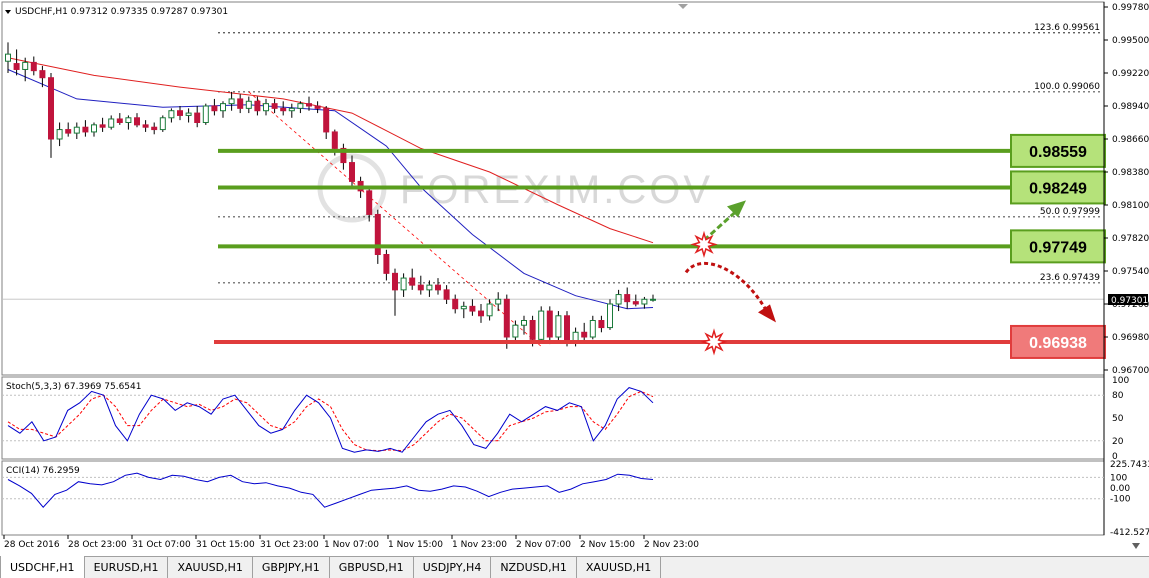  What do you see at coordinates (1130, 74) in the screenshot?
I see `axis-tick-label: 0.99220` at bounding box center [1130, 74].